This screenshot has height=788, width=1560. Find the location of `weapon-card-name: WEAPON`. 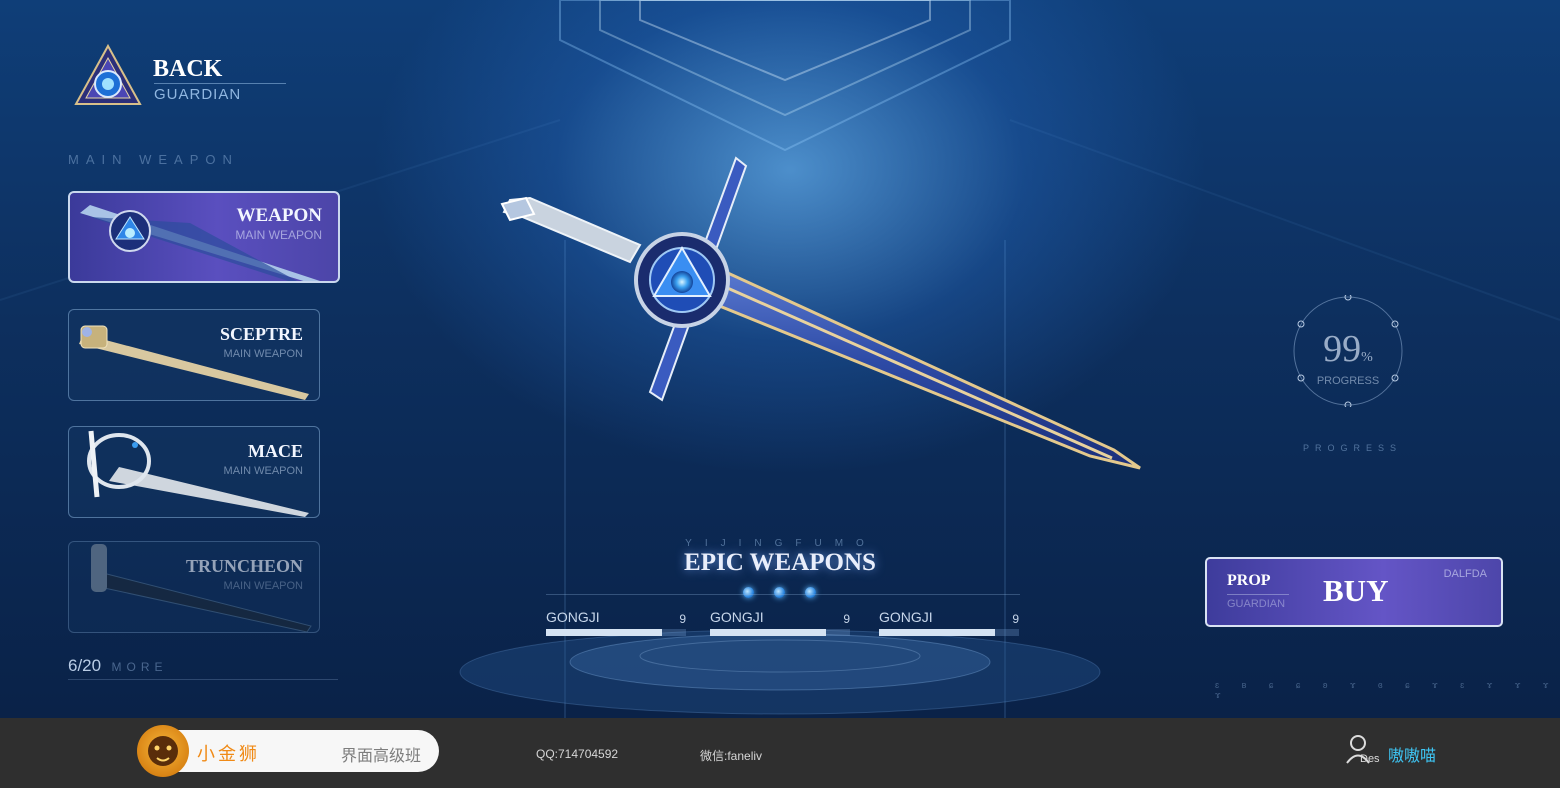

weapon-card-name: WEAPON is located at coordinates (279, 215).